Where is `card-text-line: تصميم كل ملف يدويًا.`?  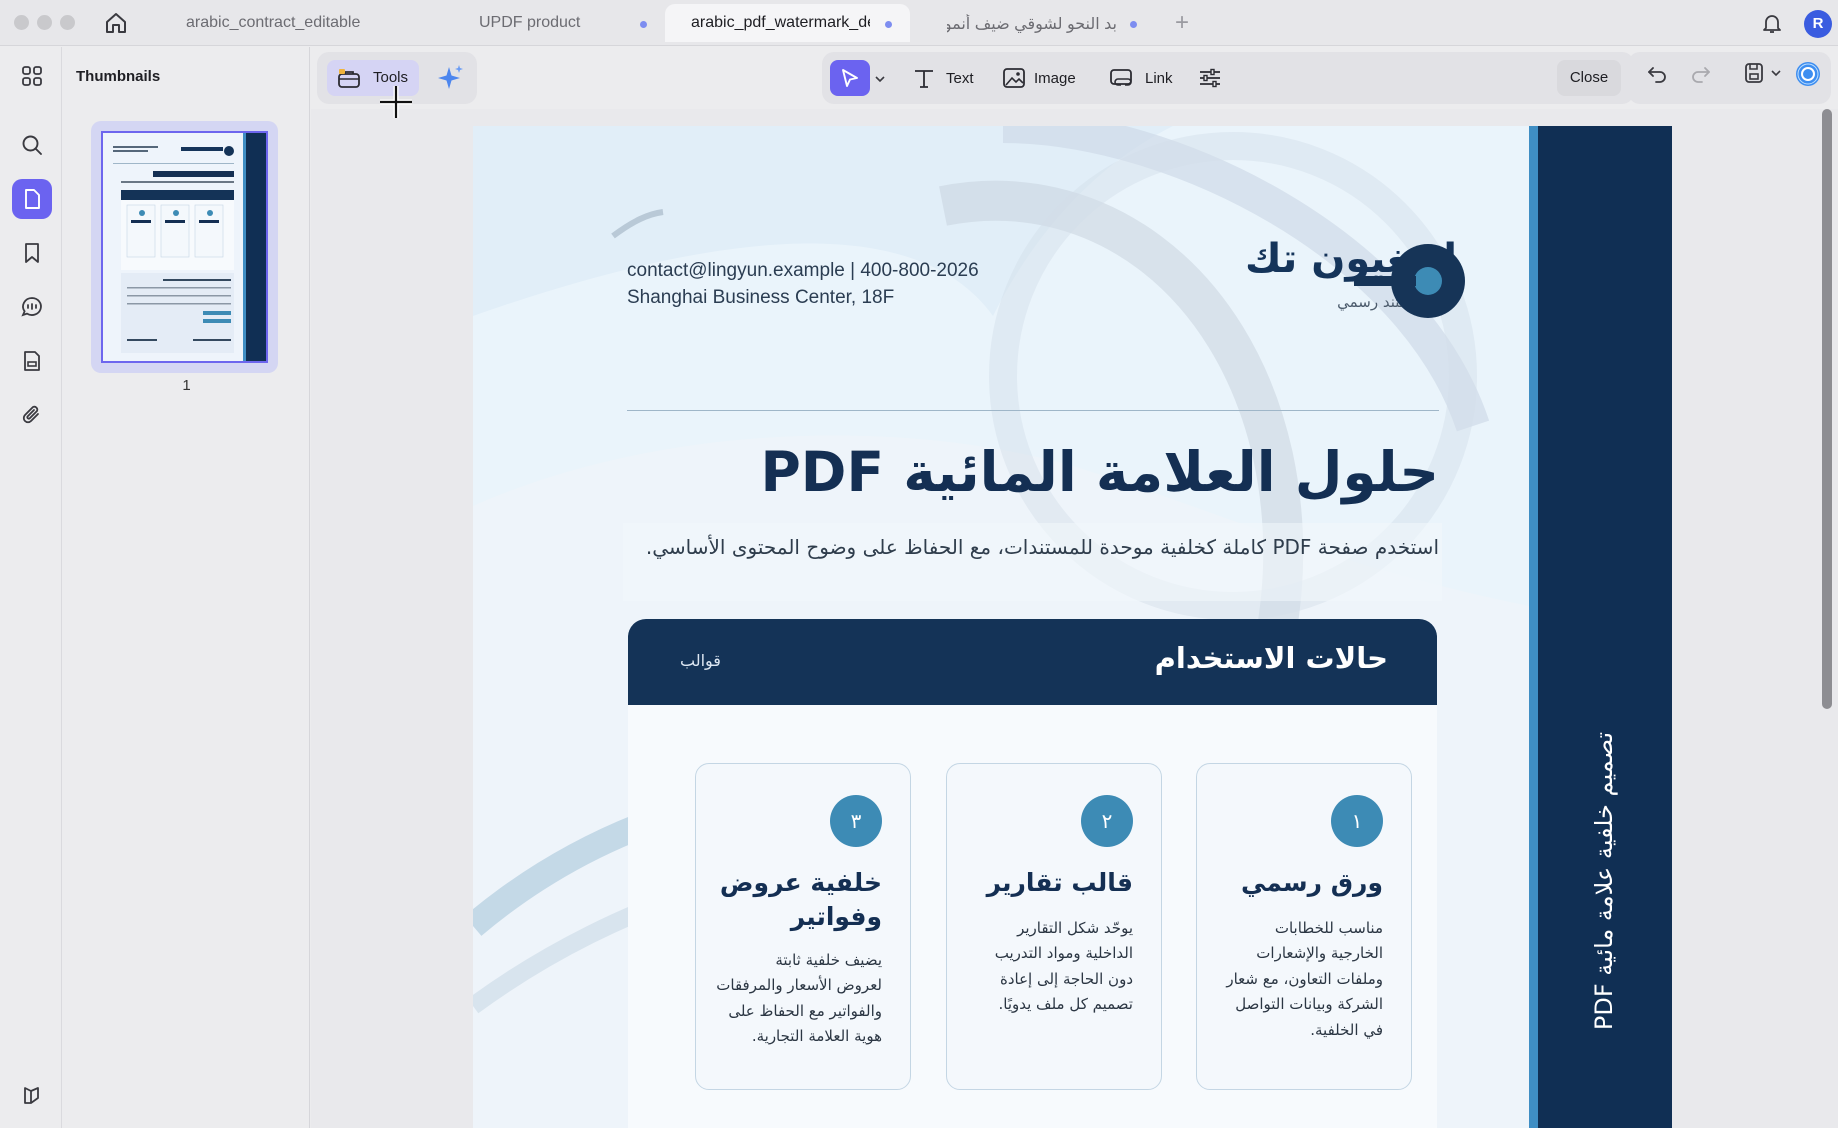 card-text-line: تصميم كل ملف يدويًا. is located at coordinates (1065, 1004).